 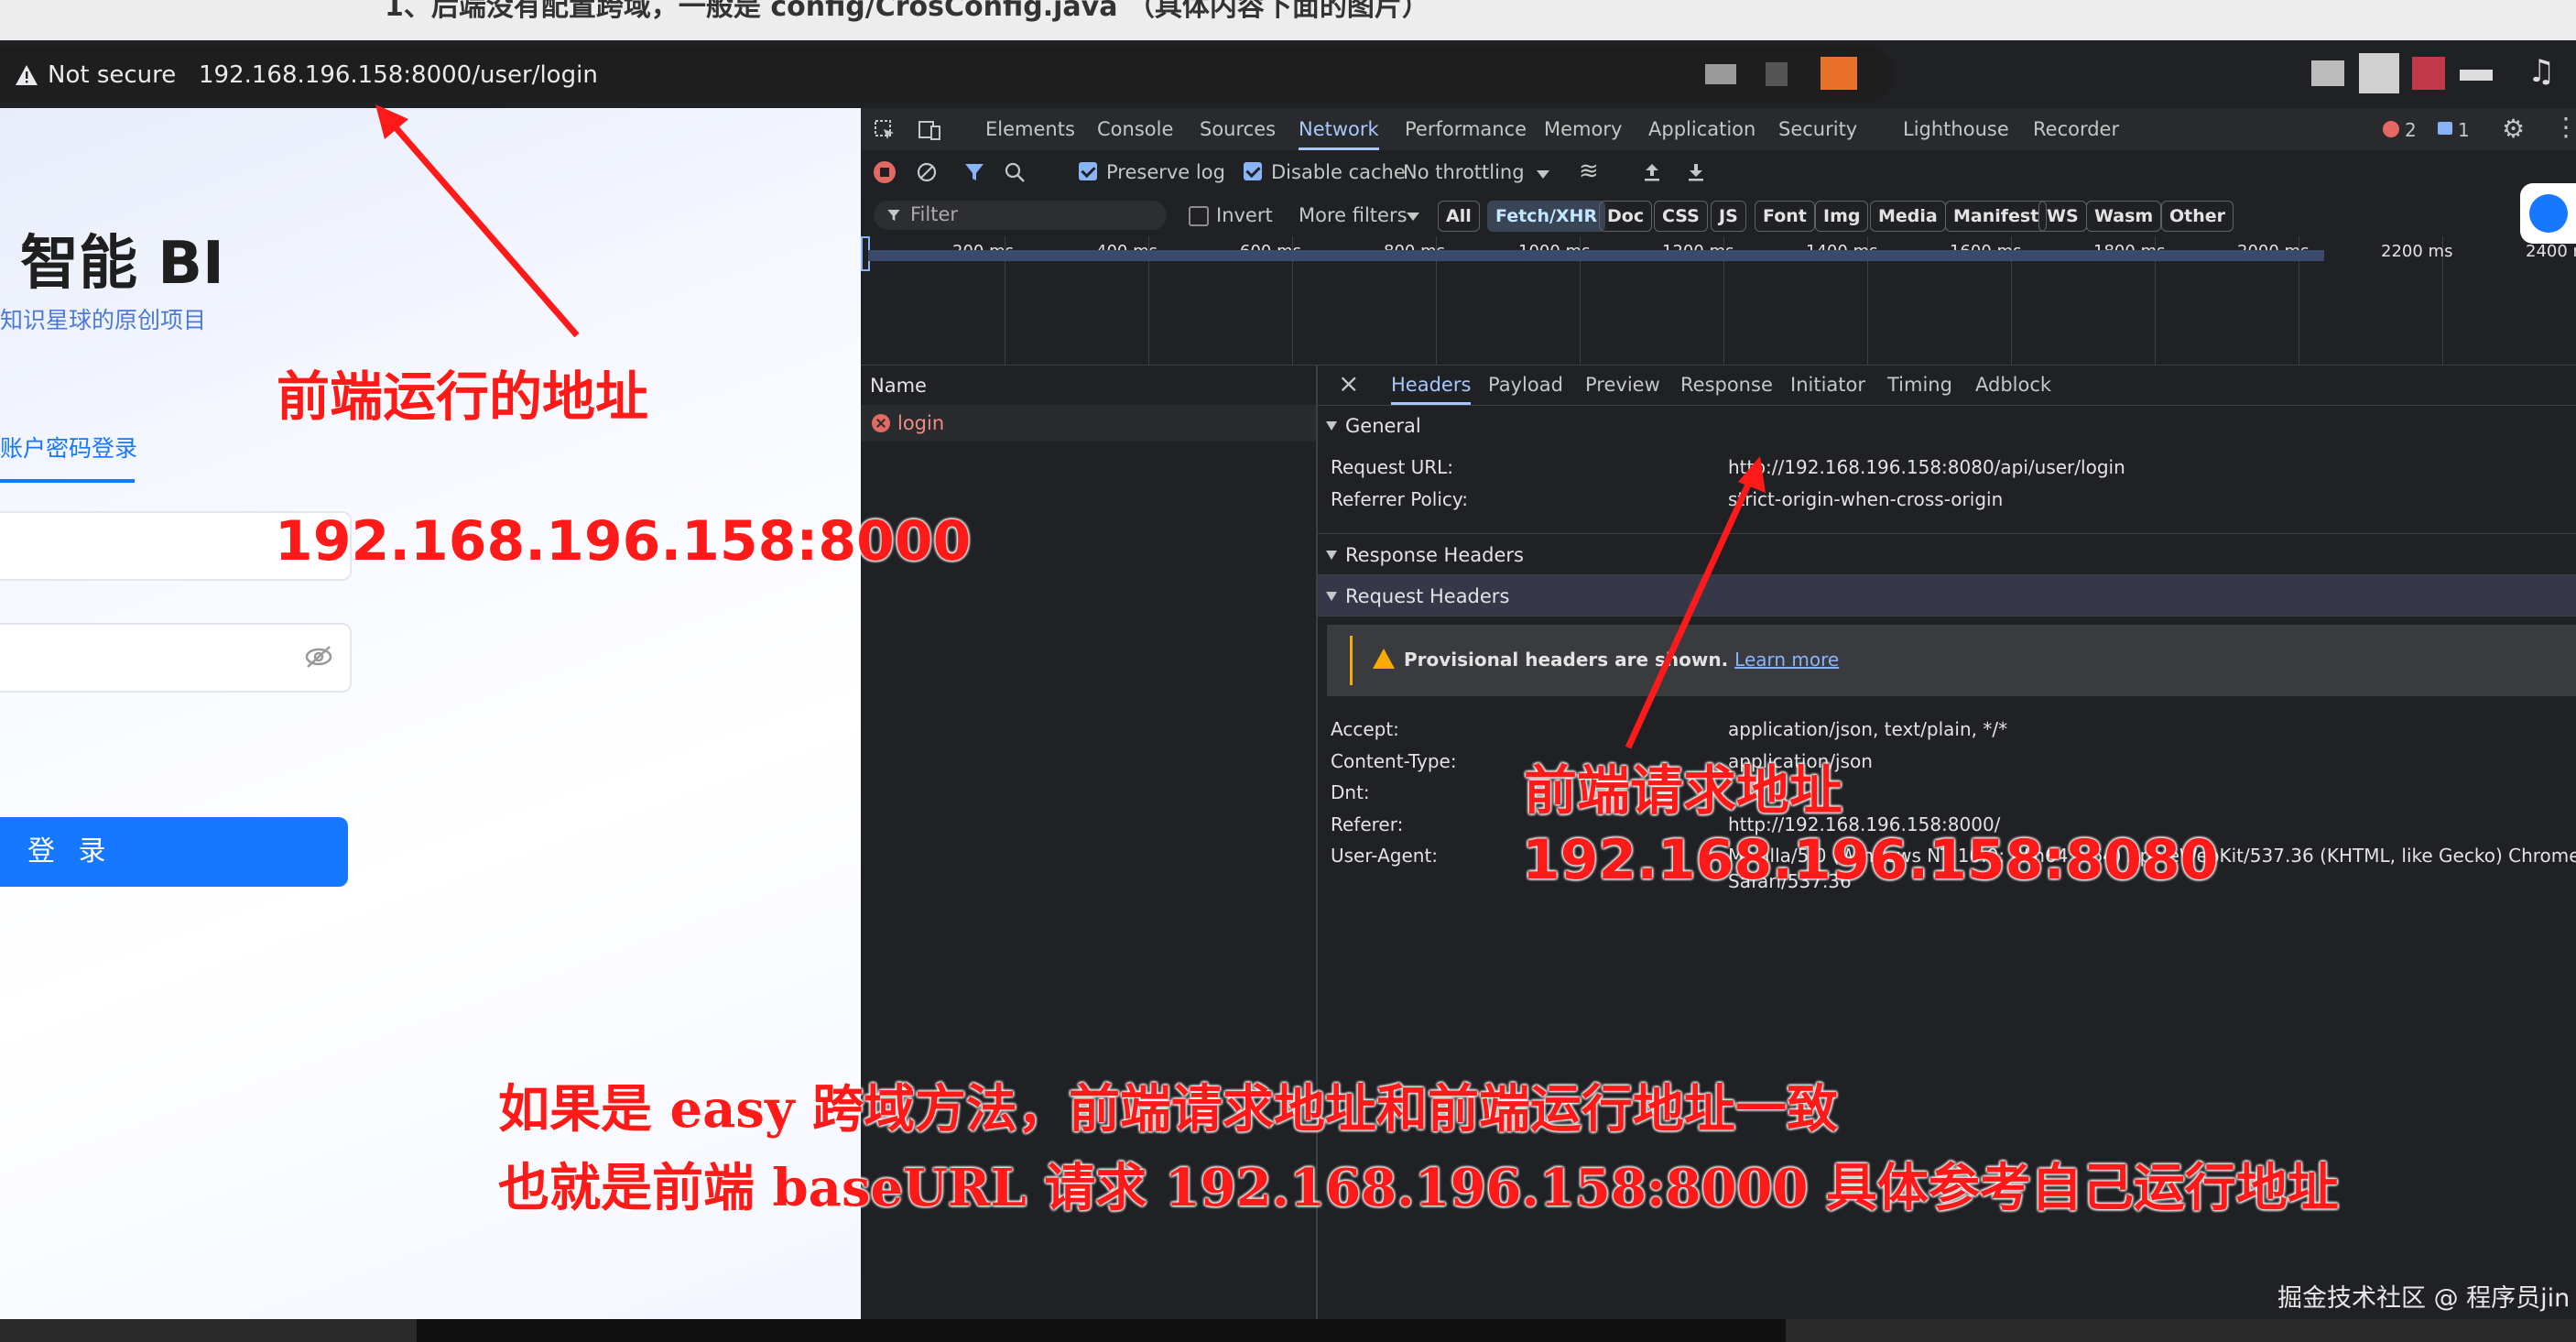 I want to click on annotation-frontend-run-addr: 192.168.196.158:8000, so click(x=623, y=541).